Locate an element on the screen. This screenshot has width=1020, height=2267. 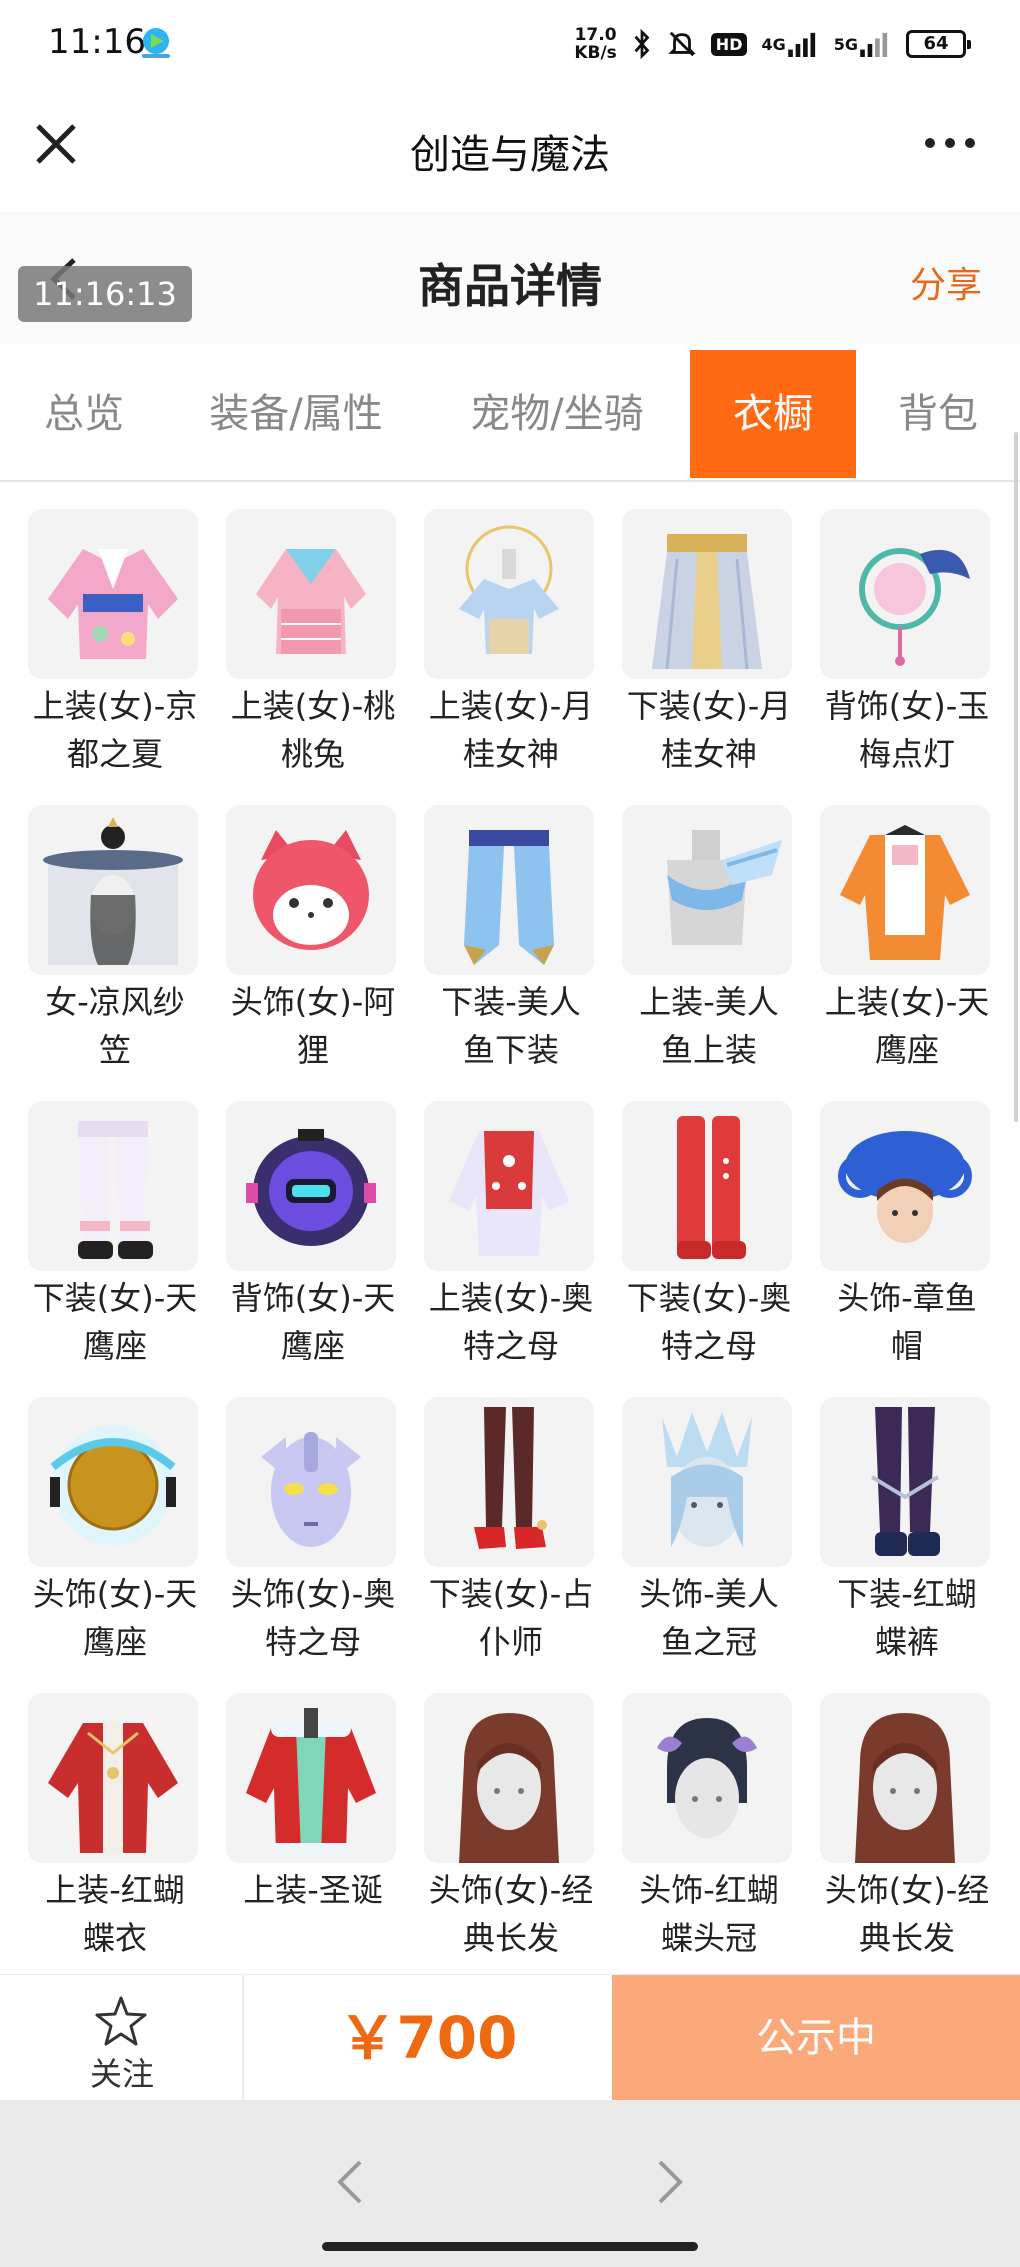
item-name: 头饰-红蝴 蝶头冠 is located at coordinates (709, 1914).